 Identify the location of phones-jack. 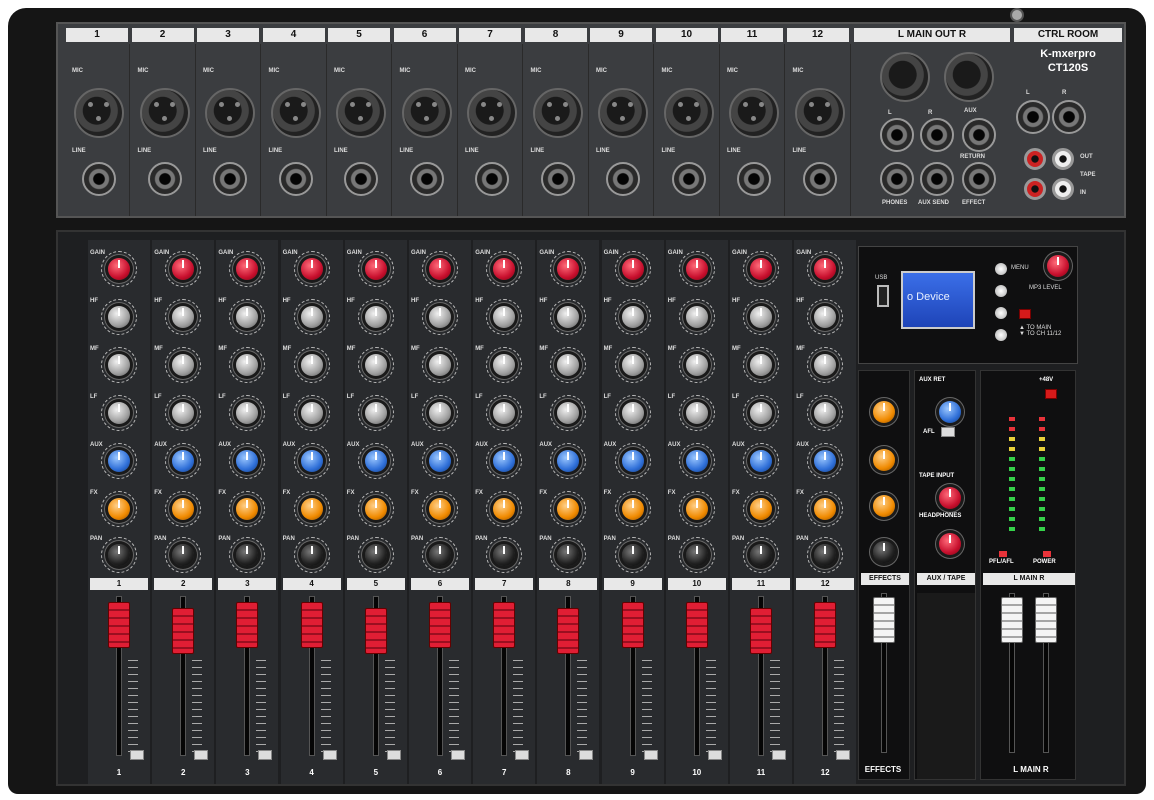
(897, 179).